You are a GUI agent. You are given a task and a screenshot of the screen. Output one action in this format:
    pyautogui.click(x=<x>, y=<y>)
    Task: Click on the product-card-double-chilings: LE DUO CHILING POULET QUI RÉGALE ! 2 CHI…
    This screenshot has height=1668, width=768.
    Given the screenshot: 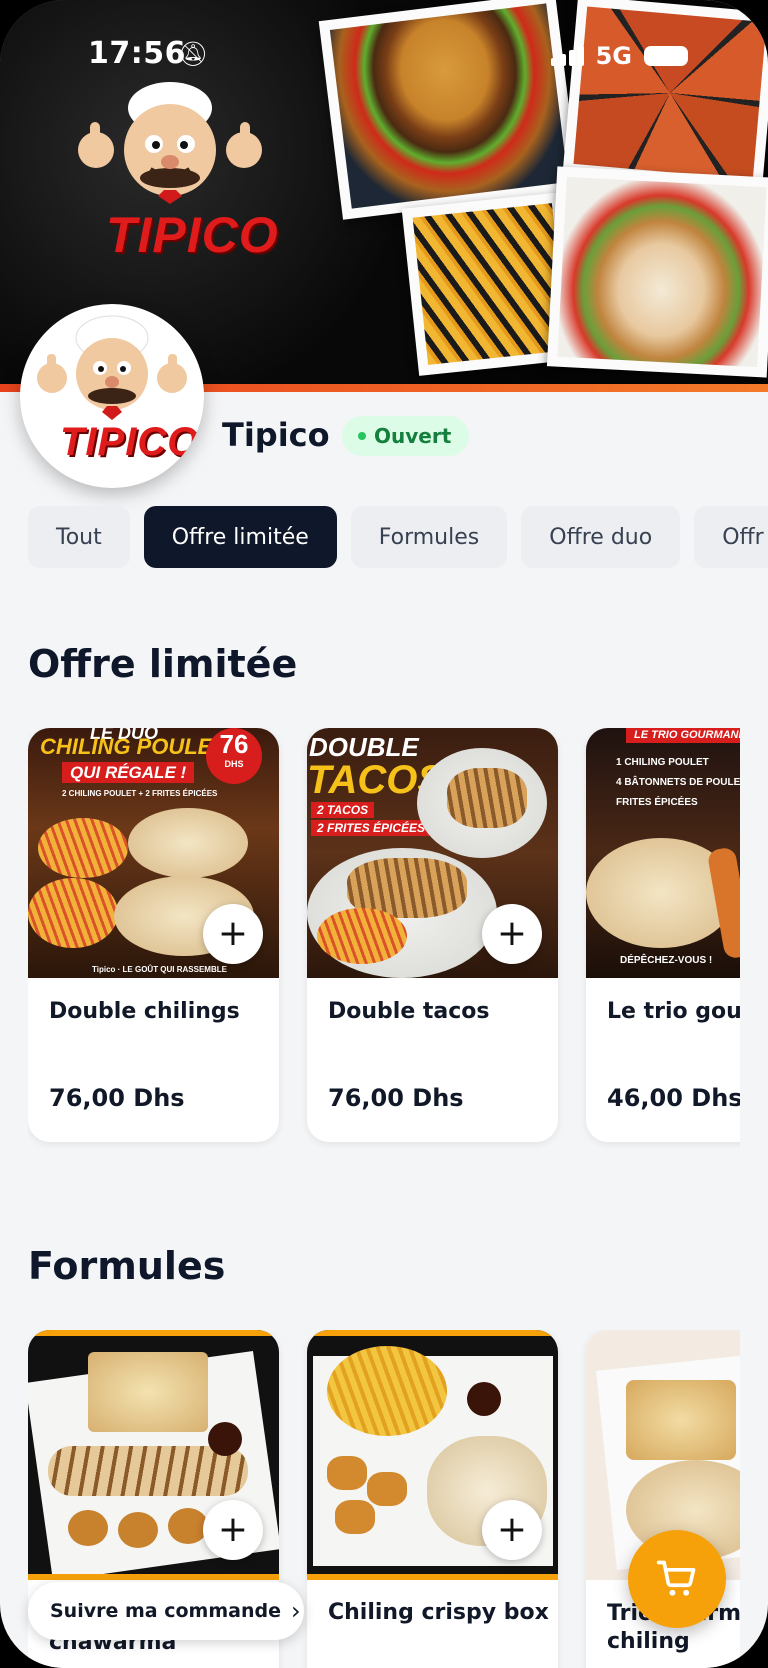 What is the action you would take?
    pyautogui.click(x=153, y=935)
    